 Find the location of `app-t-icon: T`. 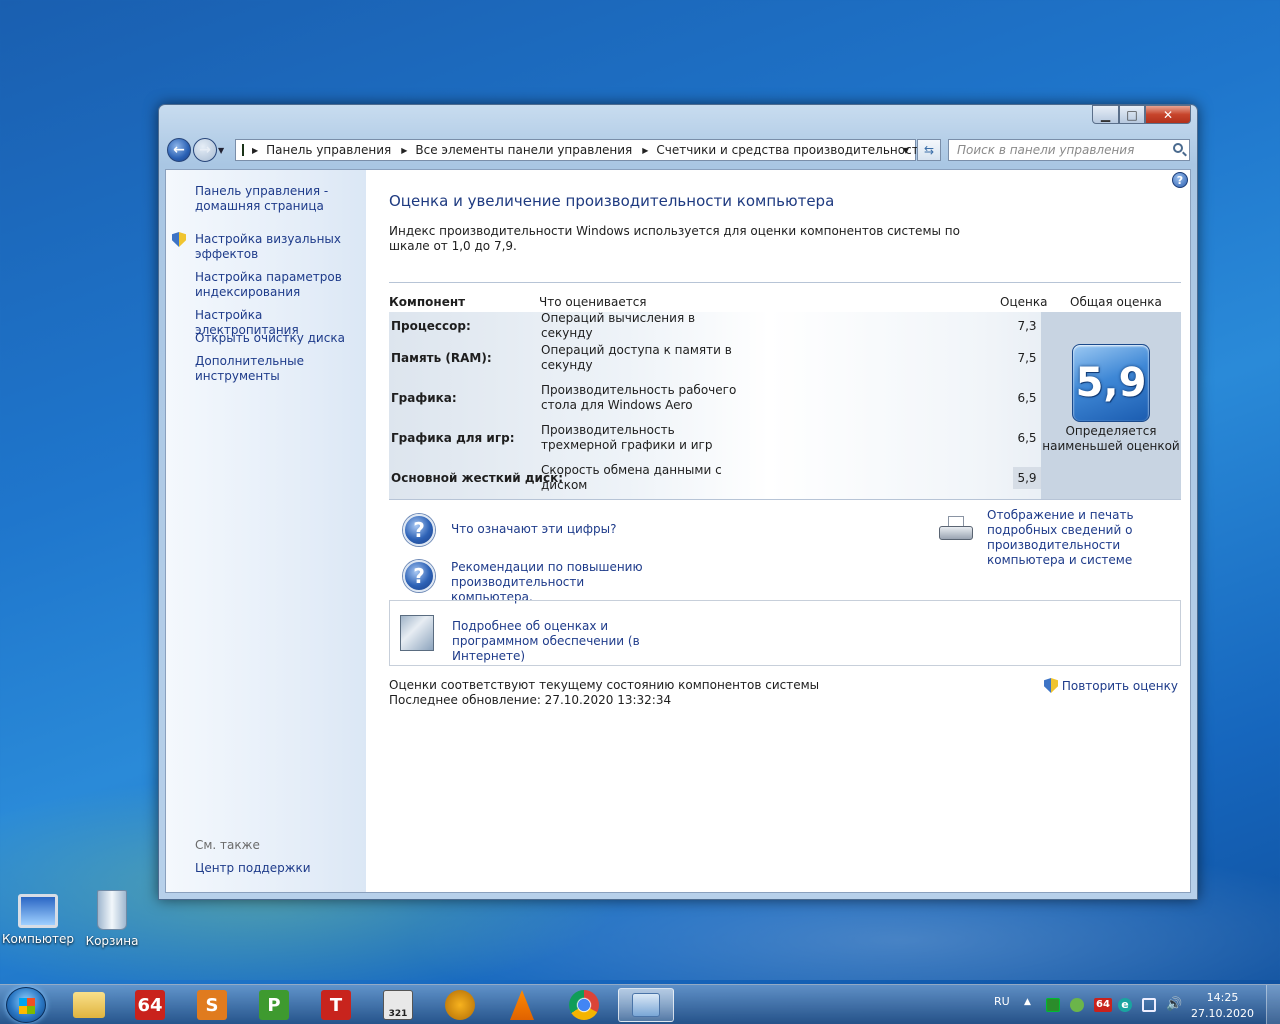

app-t-icon: T is located at coordinates (336, 1005).